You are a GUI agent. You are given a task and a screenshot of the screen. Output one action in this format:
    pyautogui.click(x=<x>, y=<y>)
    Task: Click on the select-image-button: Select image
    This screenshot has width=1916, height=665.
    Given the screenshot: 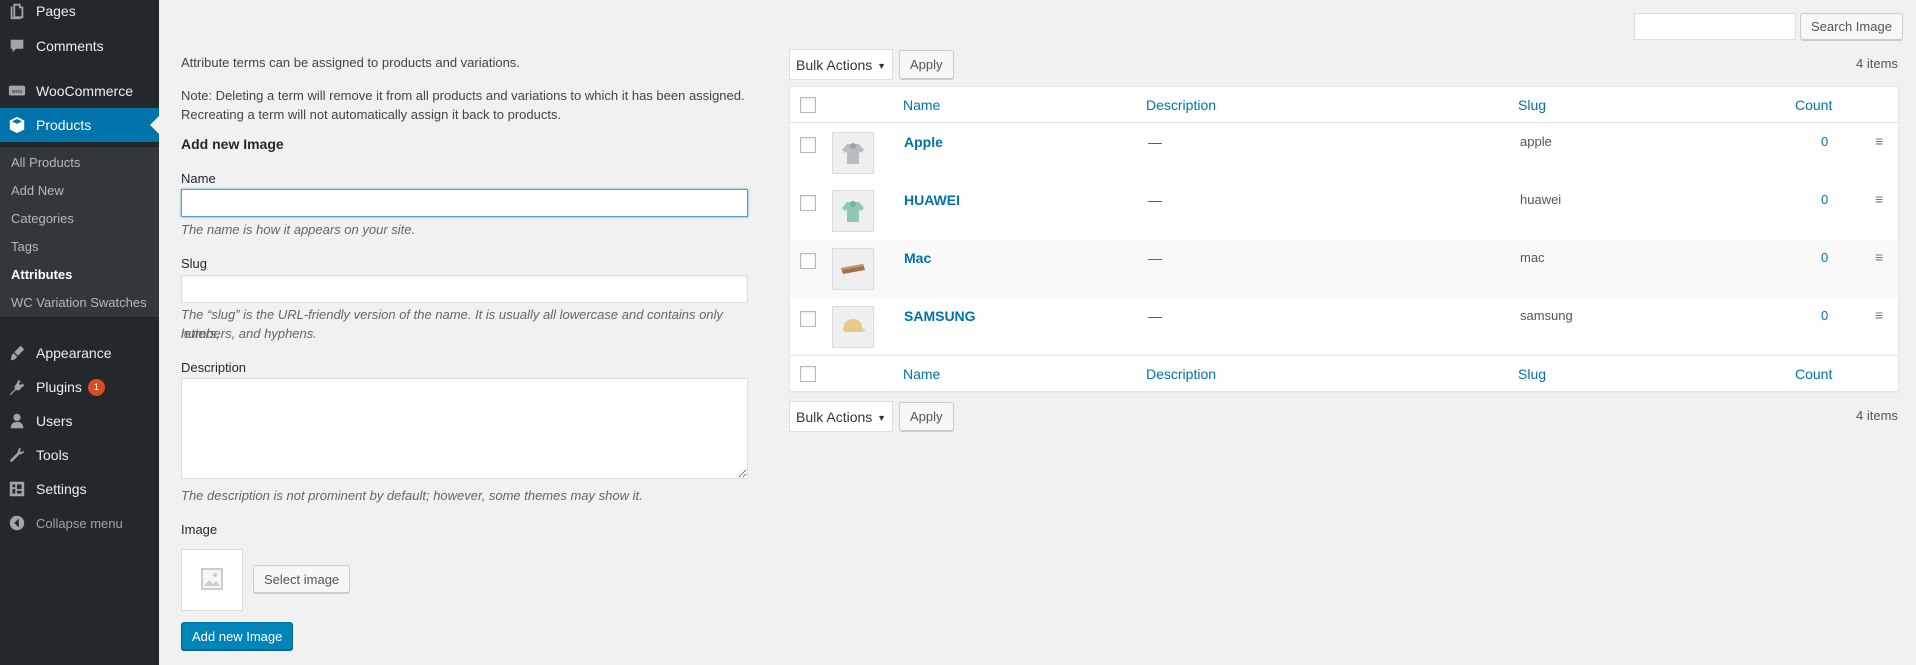 What is the action you would take?
    pyautogui.click(x=302, y=579)
    